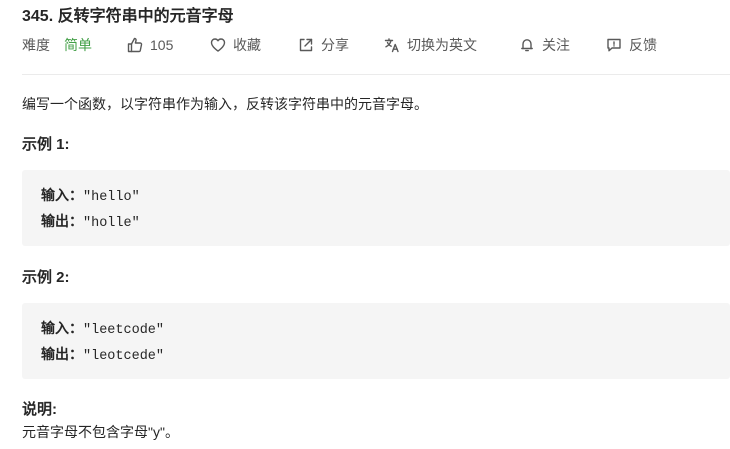 Image resolution: width=730 pixels, height=449 pixels. I want to click on input-value: "leetcode", so click(124, 330).